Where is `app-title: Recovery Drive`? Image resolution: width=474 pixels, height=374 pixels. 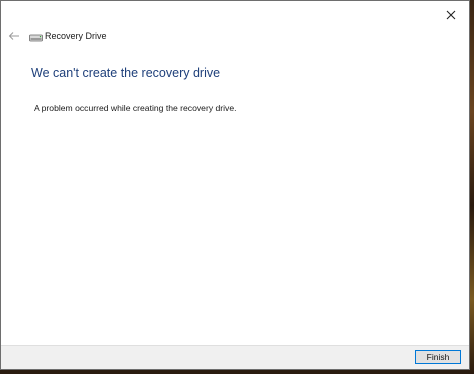 app-title: Recovery Drive is located at coordinates (76, 36).